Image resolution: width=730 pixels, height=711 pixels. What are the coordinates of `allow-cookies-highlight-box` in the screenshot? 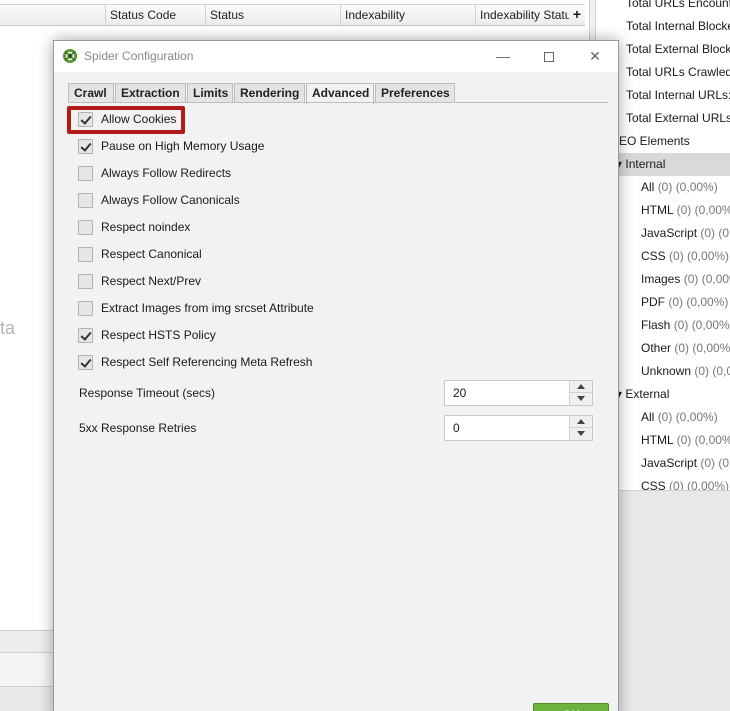 It's located at (126, 120).